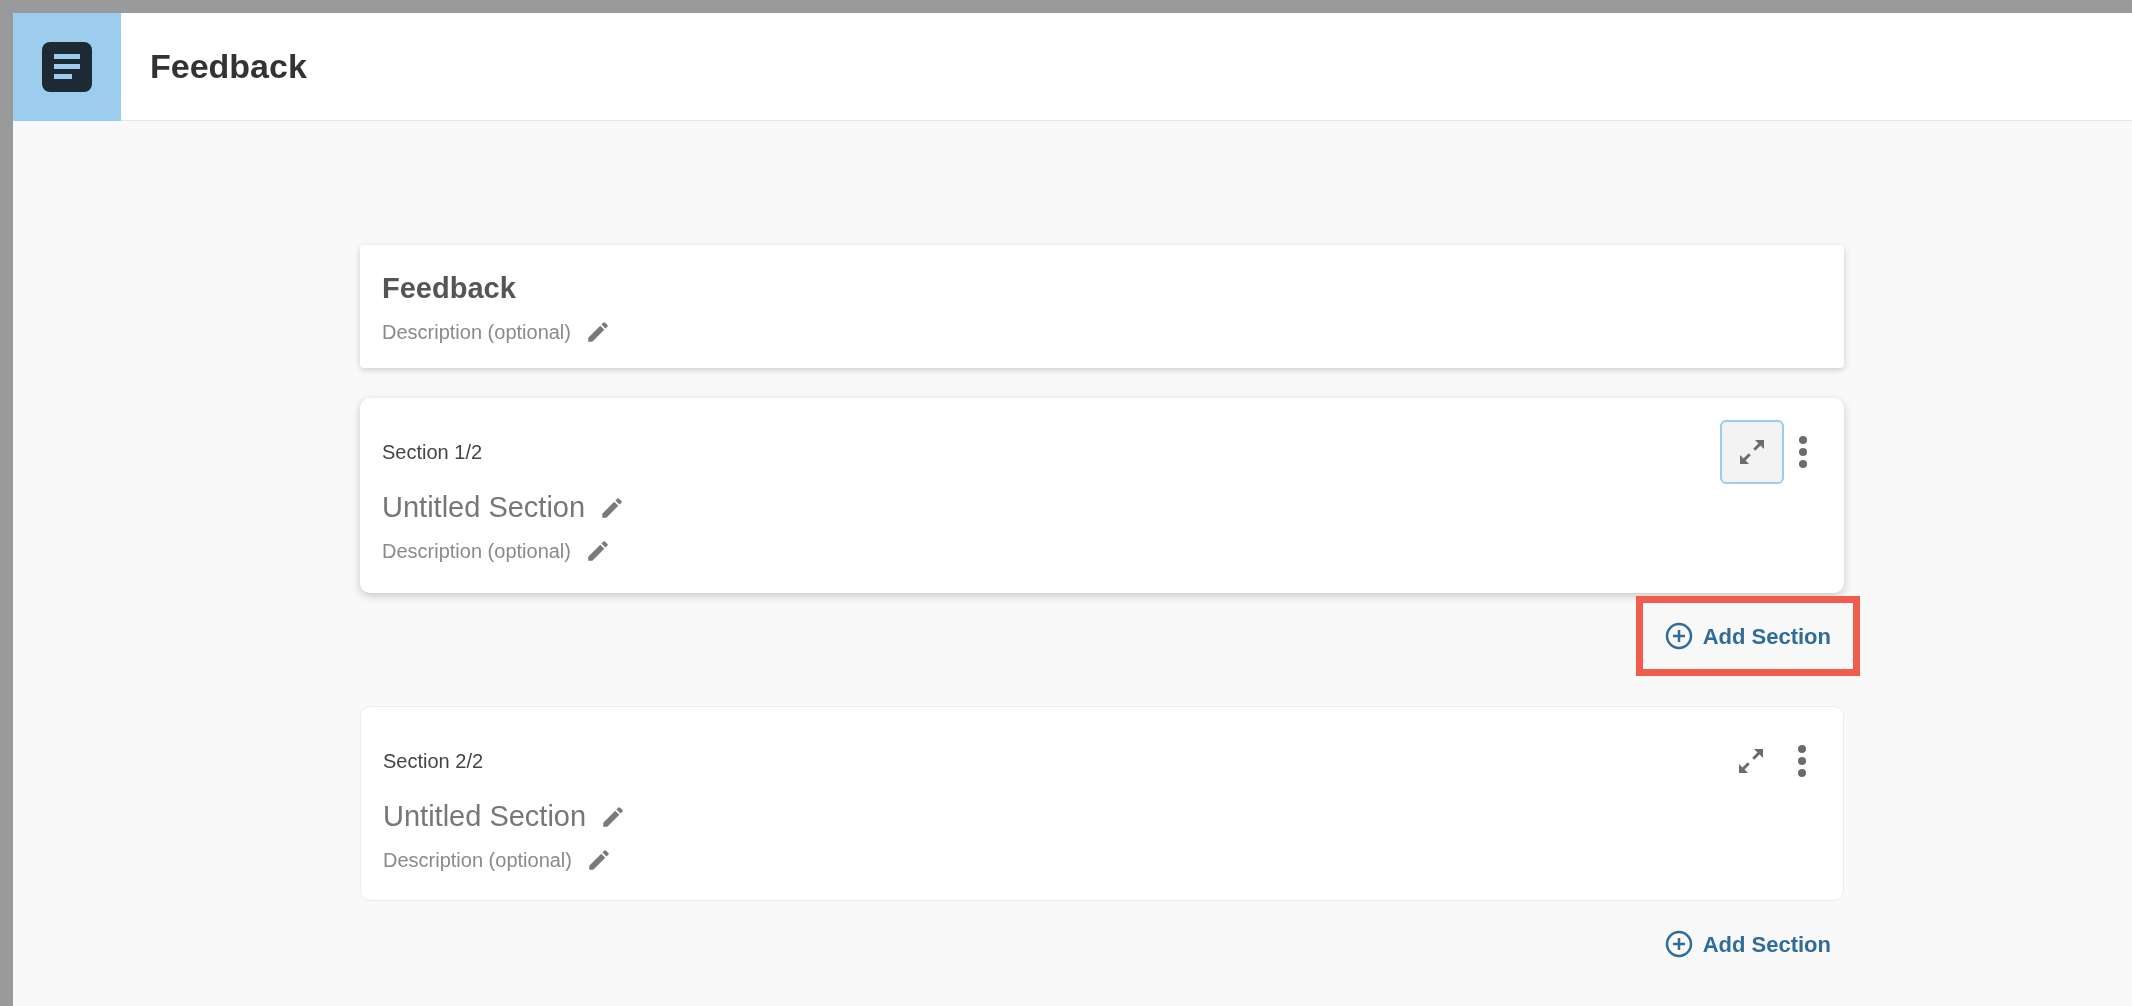  Describe the element at coordinates (67, 66) in the screenshot. I see `document-lines-icon` at that location.